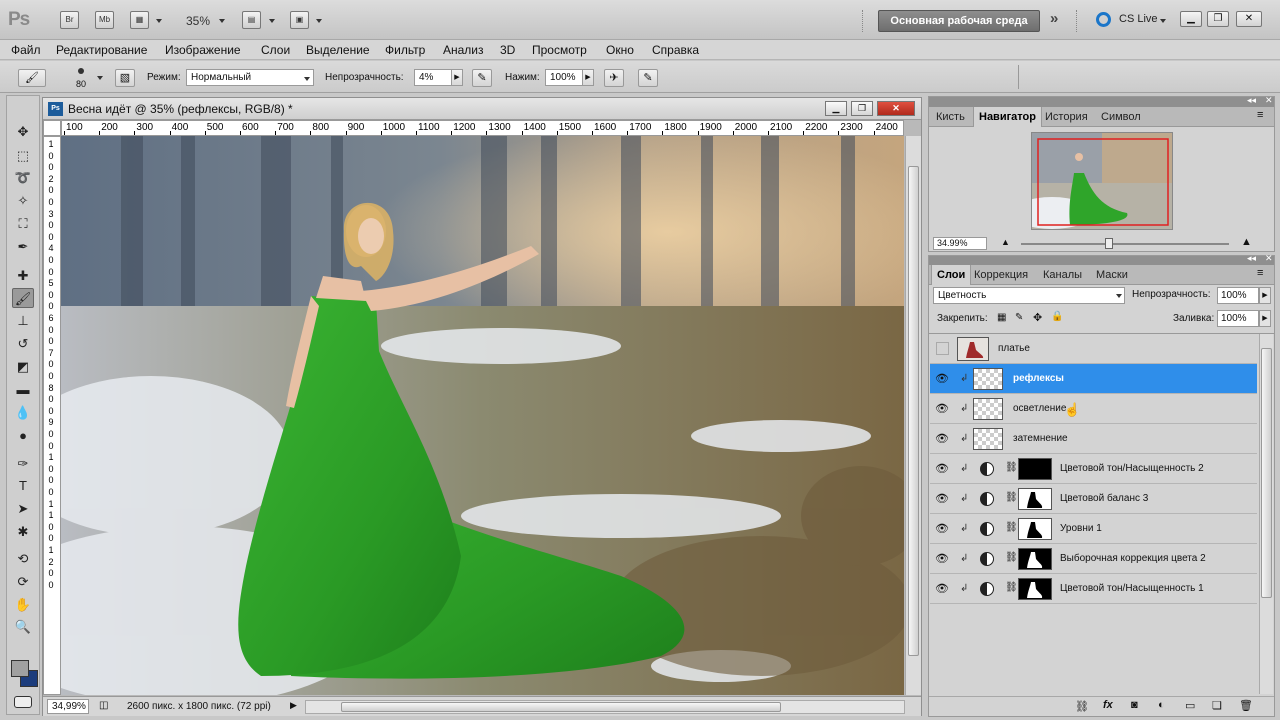  Describe the element at coordinates (250, 77) in the screenshot. I see `mode-select: Нормальный` at that location.